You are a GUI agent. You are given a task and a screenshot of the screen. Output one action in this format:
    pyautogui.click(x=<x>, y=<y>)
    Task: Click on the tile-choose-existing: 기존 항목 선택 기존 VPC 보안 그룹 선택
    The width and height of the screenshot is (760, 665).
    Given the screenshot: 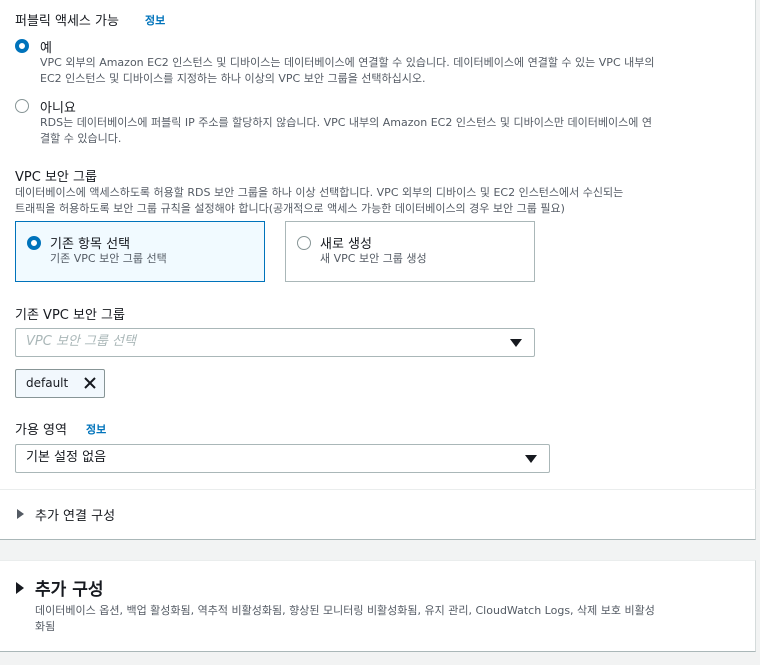 What is the action you would take?
    pyautogui.click(x=140, y=251)
    